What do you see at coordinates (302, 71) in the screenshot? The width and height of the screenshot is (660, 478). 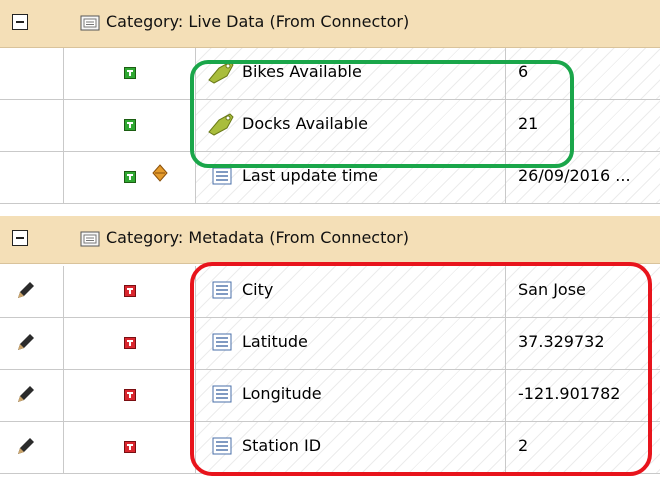 I see `property-name: Bikes Available` at bounding box center [302, 71].